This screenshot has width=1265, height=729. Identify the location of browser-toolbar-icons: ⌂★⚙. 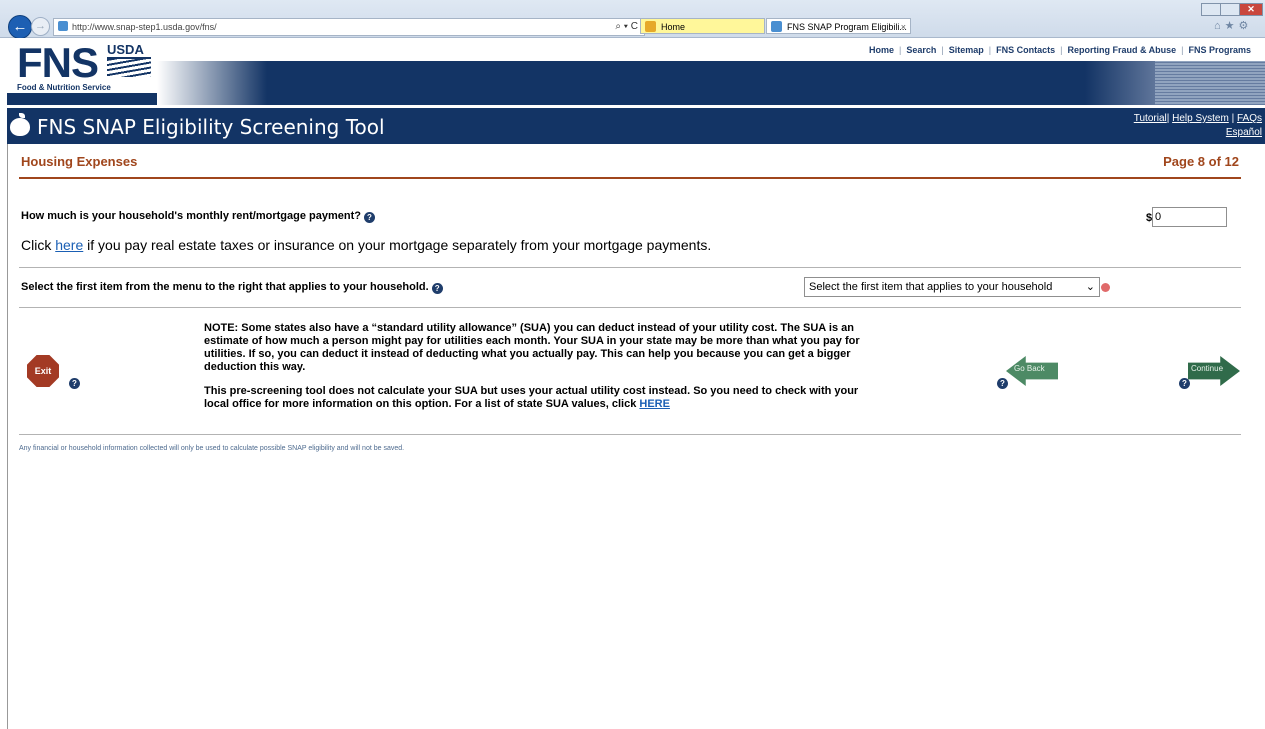
(1233, 25).